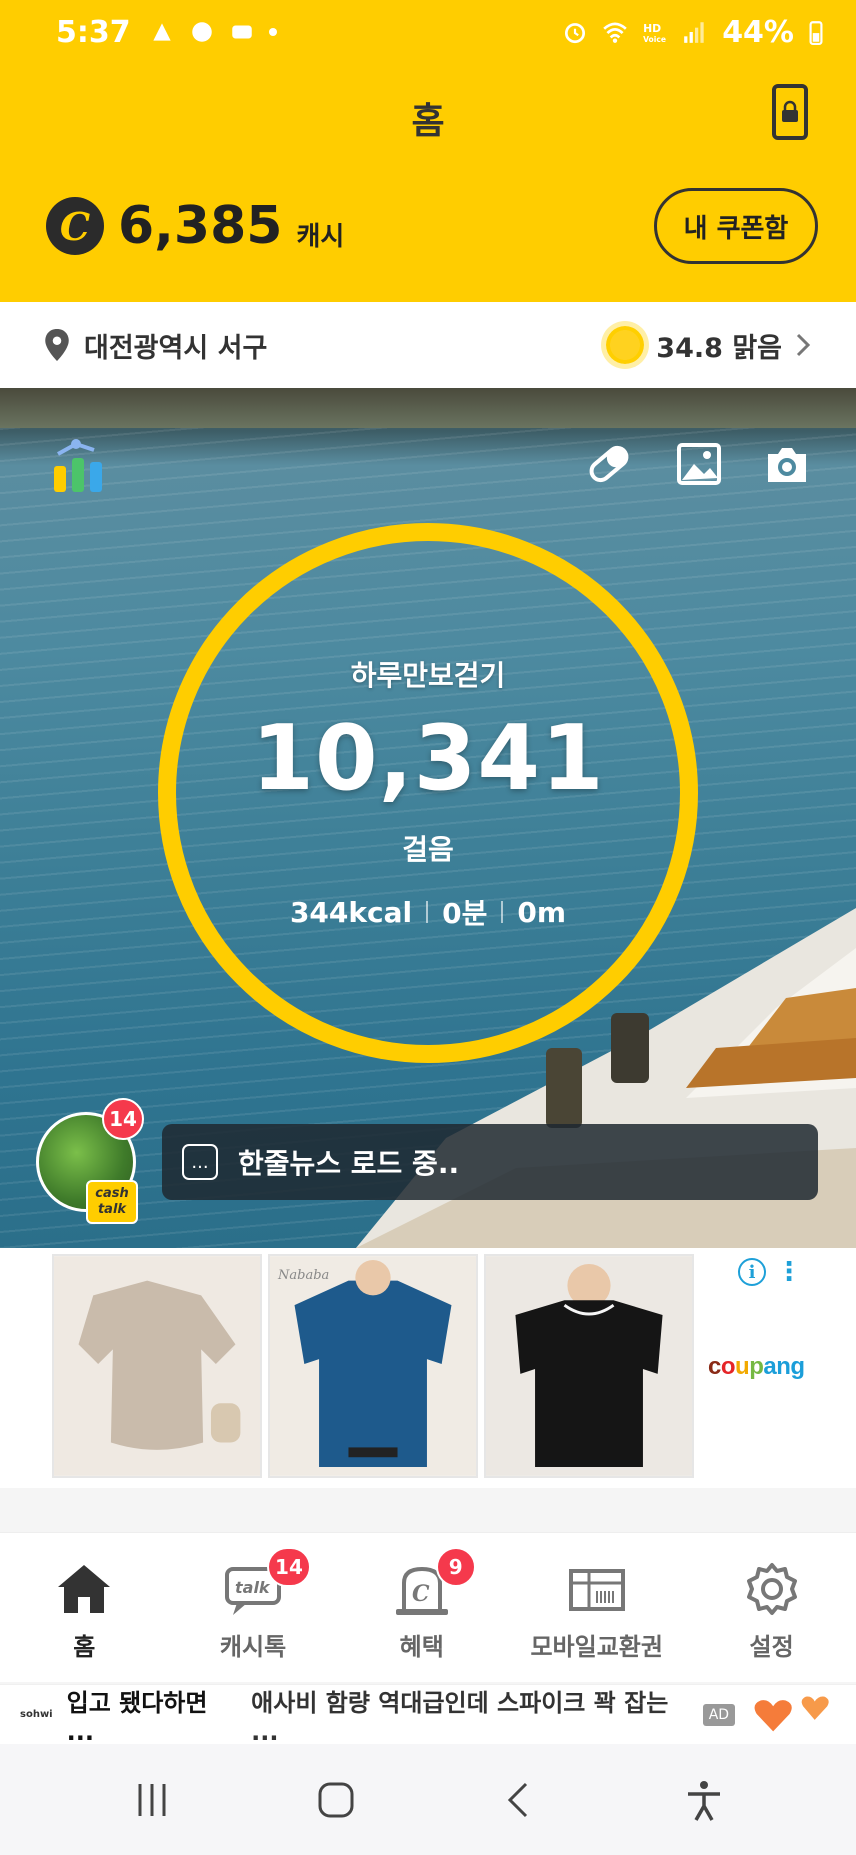 Image resolution: width=856 pixels, height=1855 pixels. I want to click on svg-text: Voice, so click(654, 39).